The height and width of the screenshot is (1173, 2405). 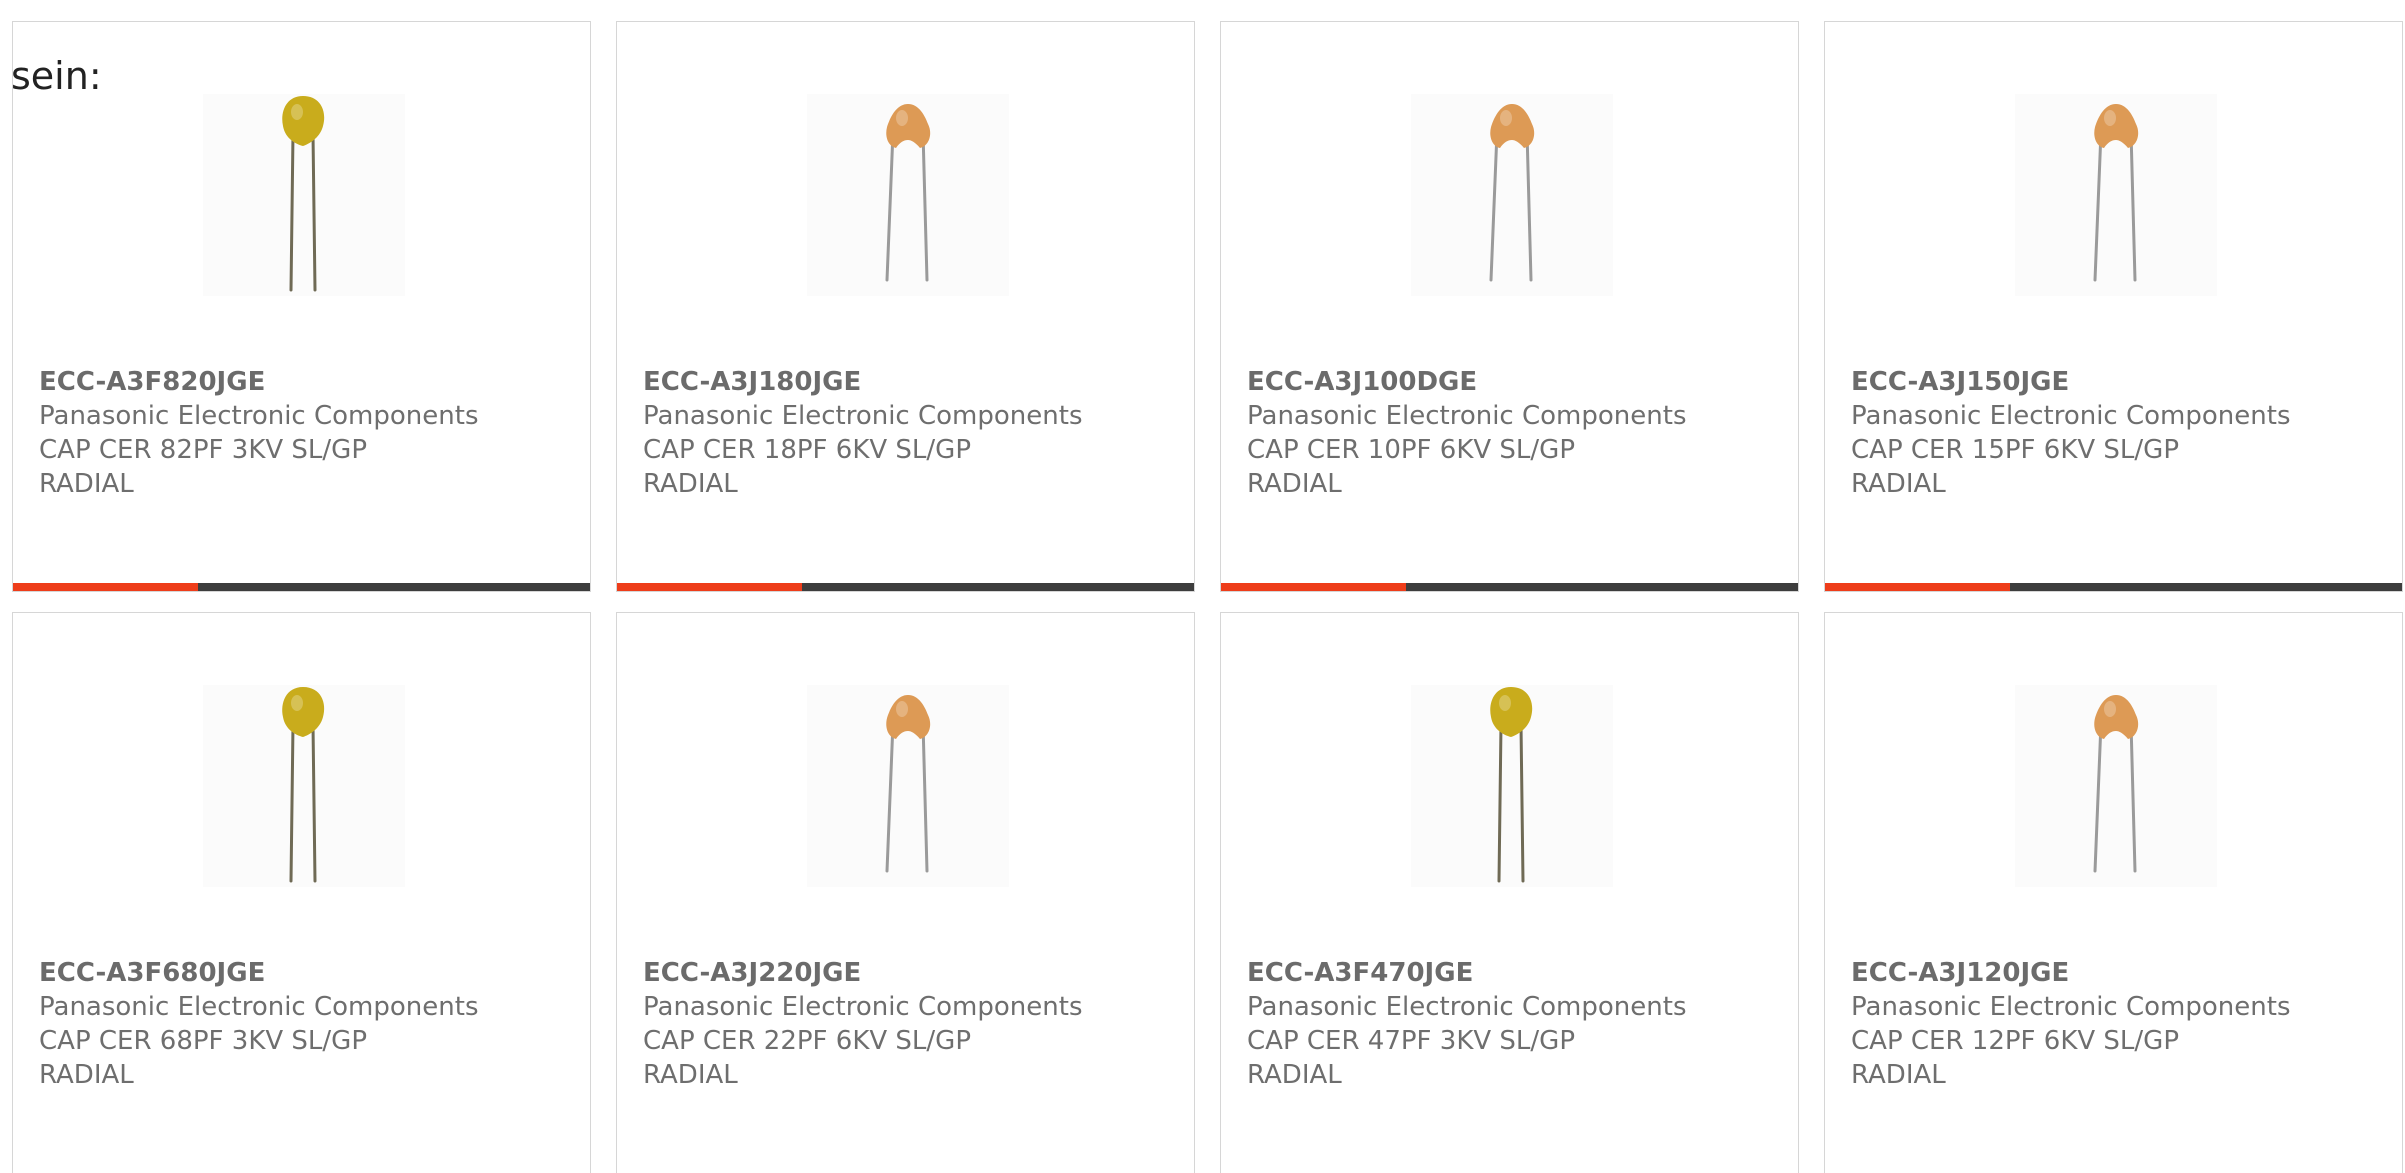 I want to click on product-description: CAP CER 82PF 3KV SL/GP RADIAL, so click(x=203, y=467).